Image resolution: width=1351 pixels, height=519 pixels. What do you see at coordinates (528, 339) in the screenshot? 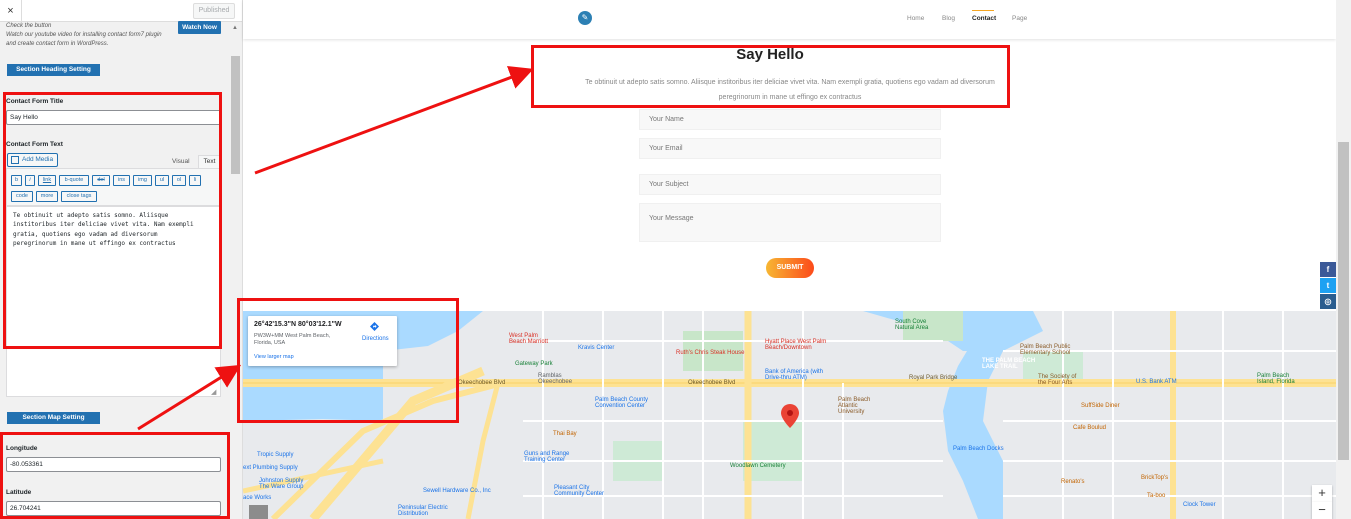
I see `map-label-marriott: West Palm Beach Marriott` at bounding box center [528, 339].